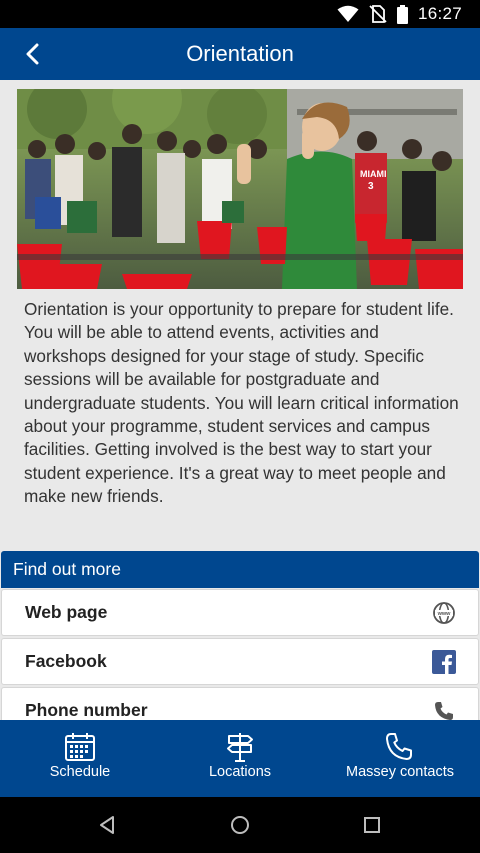 Image resolution: width=480 pixels, height=853 pixels. I want to click on nav-massey-contacts: Massey contacts, so click(400, 758).